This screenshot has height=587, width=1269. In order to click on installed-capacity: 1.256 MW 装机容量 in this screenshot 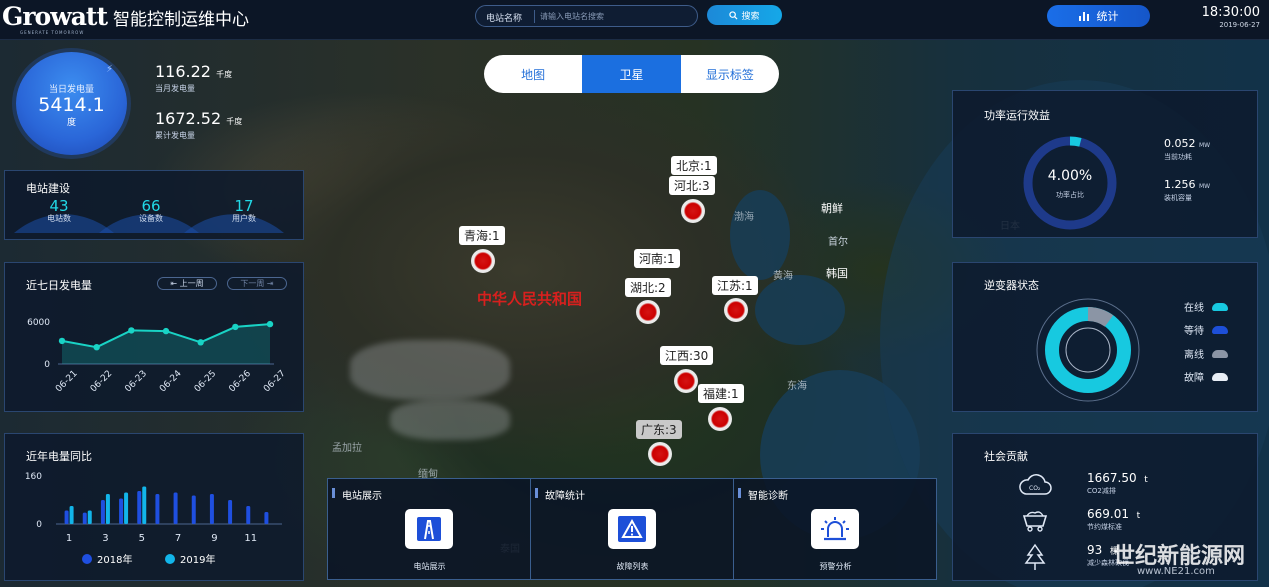, I will do `click(1187, 190)`.